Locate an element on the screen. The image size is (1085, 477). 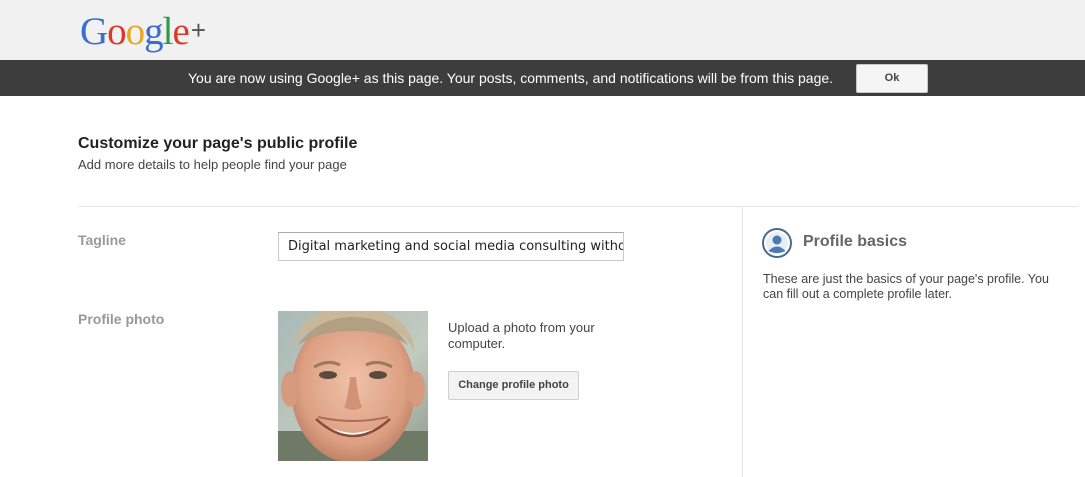
profile-photo is located at coordinates (353, 386).